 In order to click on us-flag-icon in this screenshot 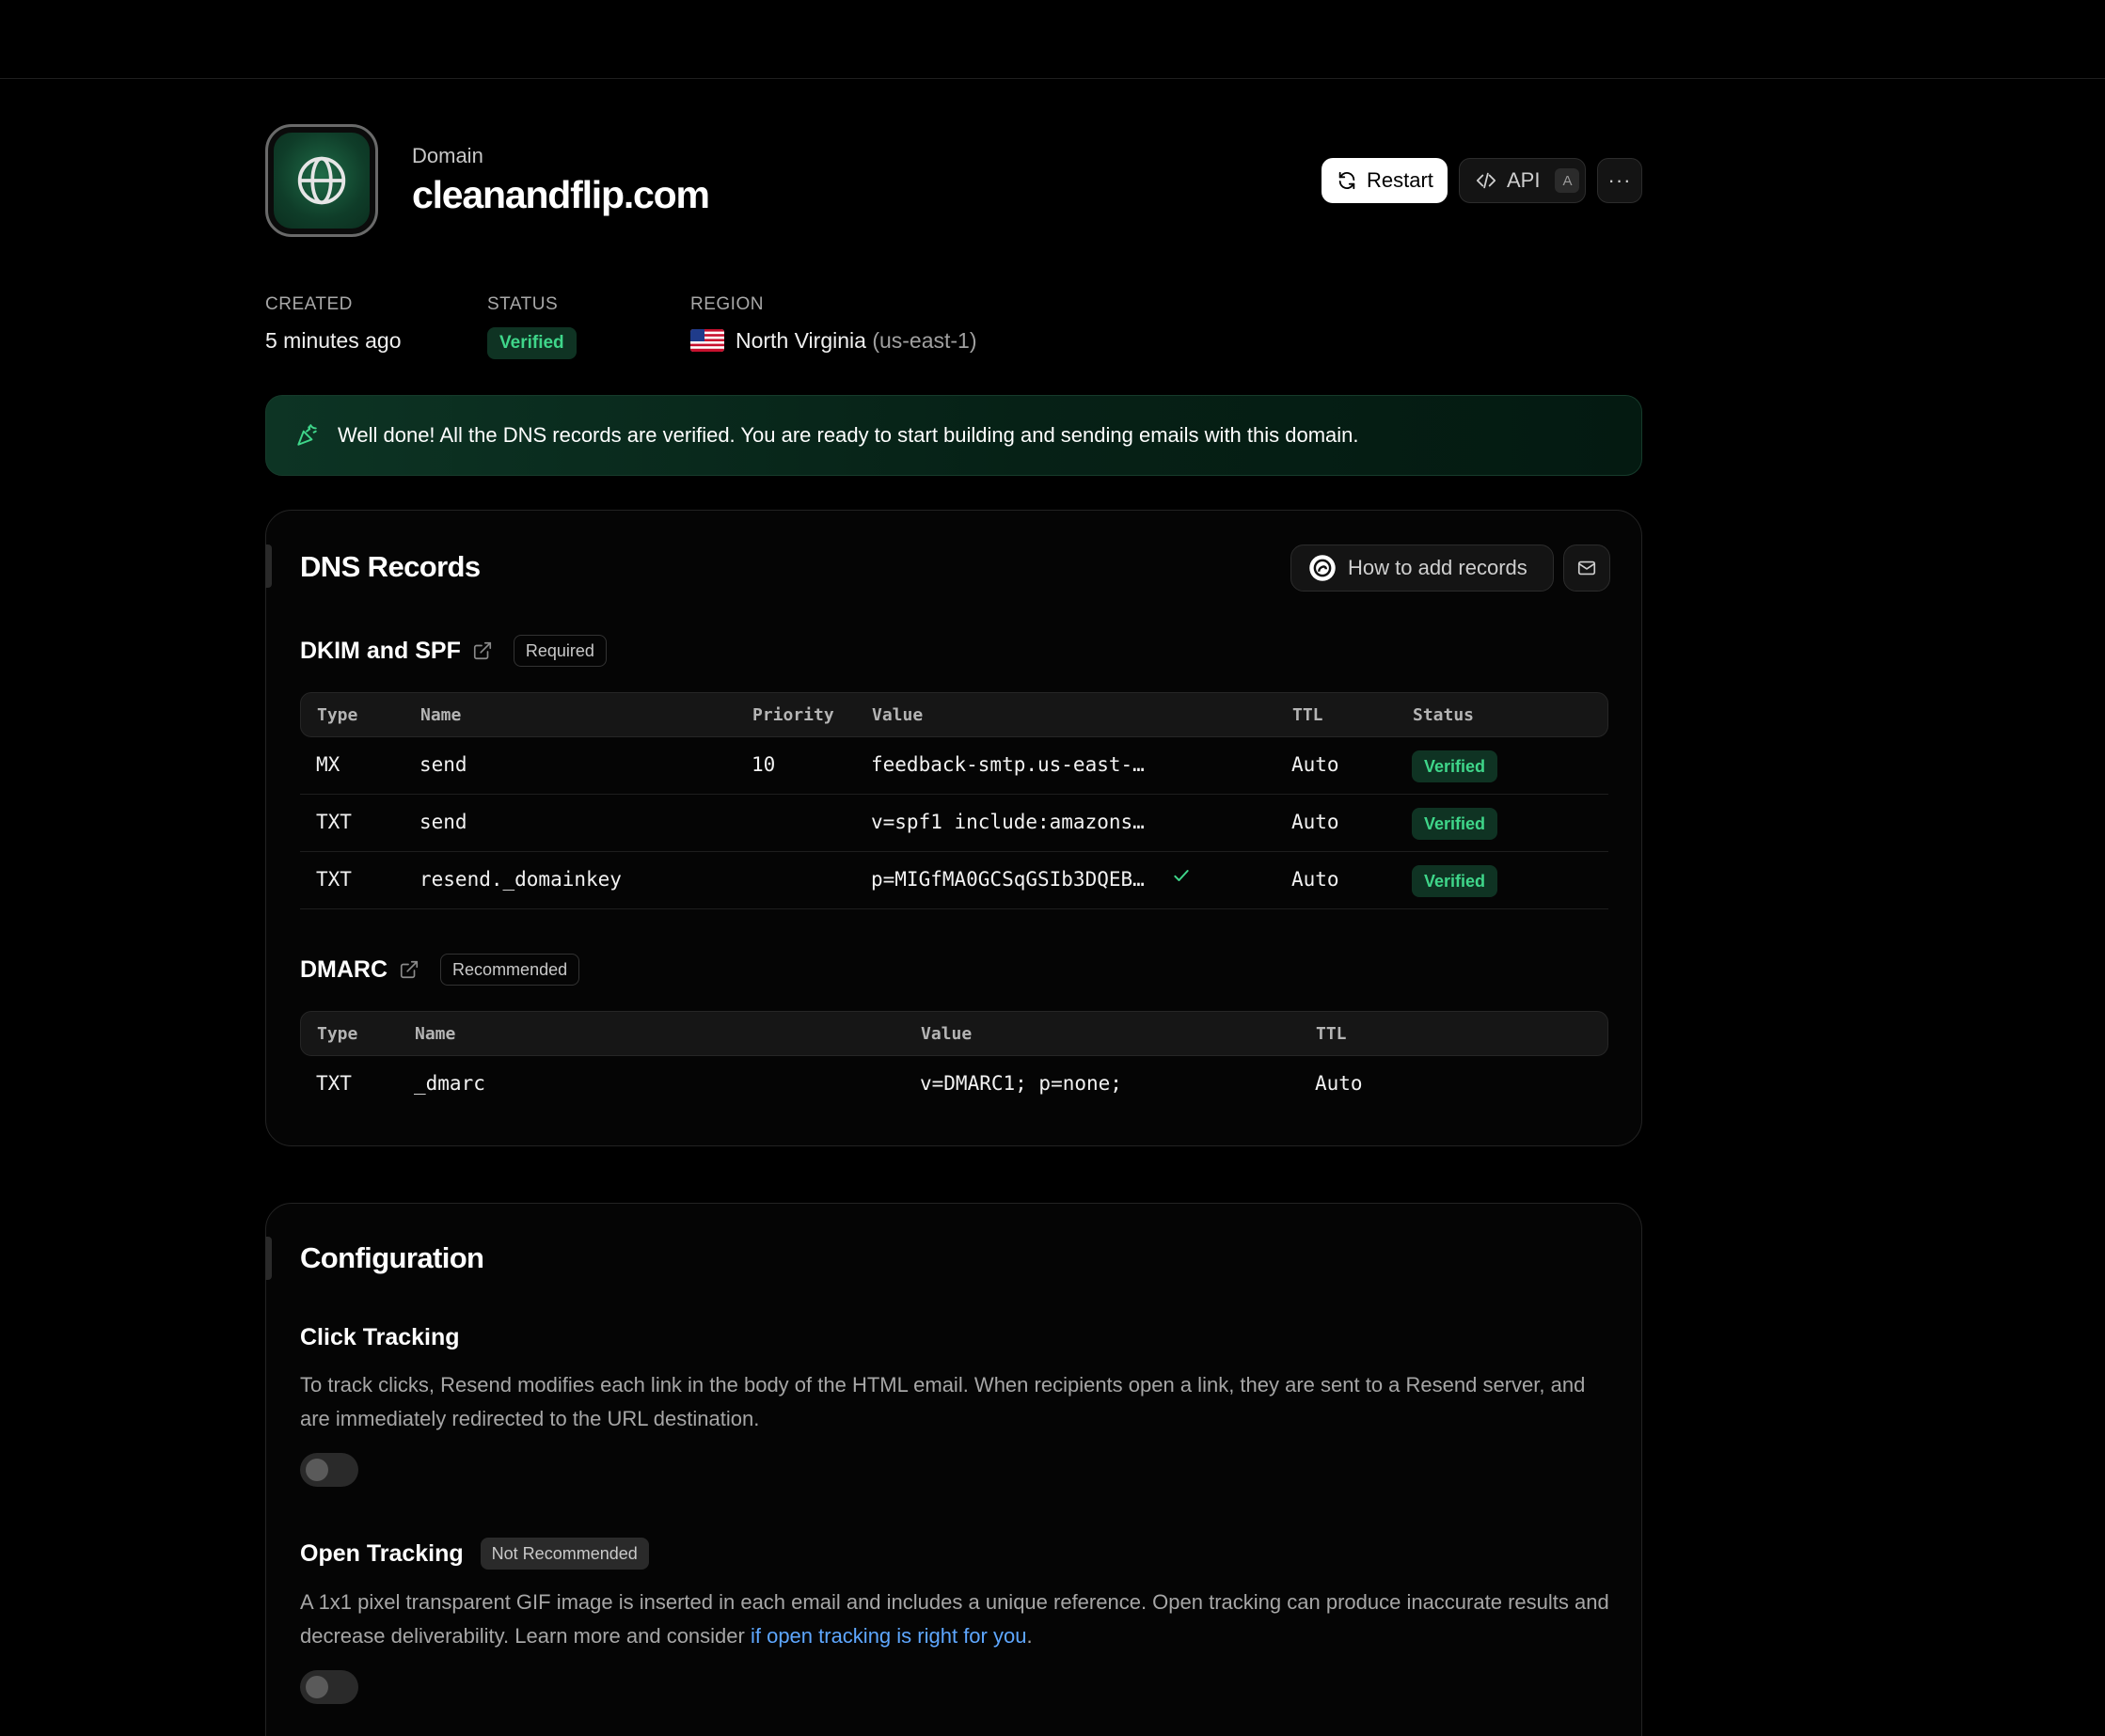, I will do `click(707, 340)`.